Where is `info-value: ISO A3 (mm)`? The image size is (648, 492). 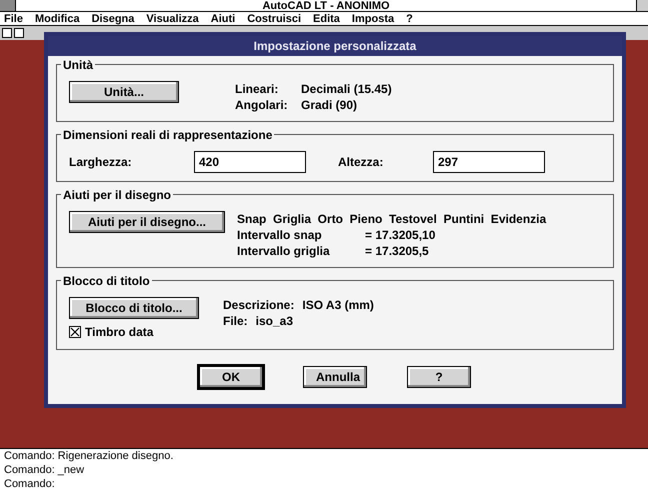 info-value: ISO A3 (mm) is located at coordinates (338, 305).